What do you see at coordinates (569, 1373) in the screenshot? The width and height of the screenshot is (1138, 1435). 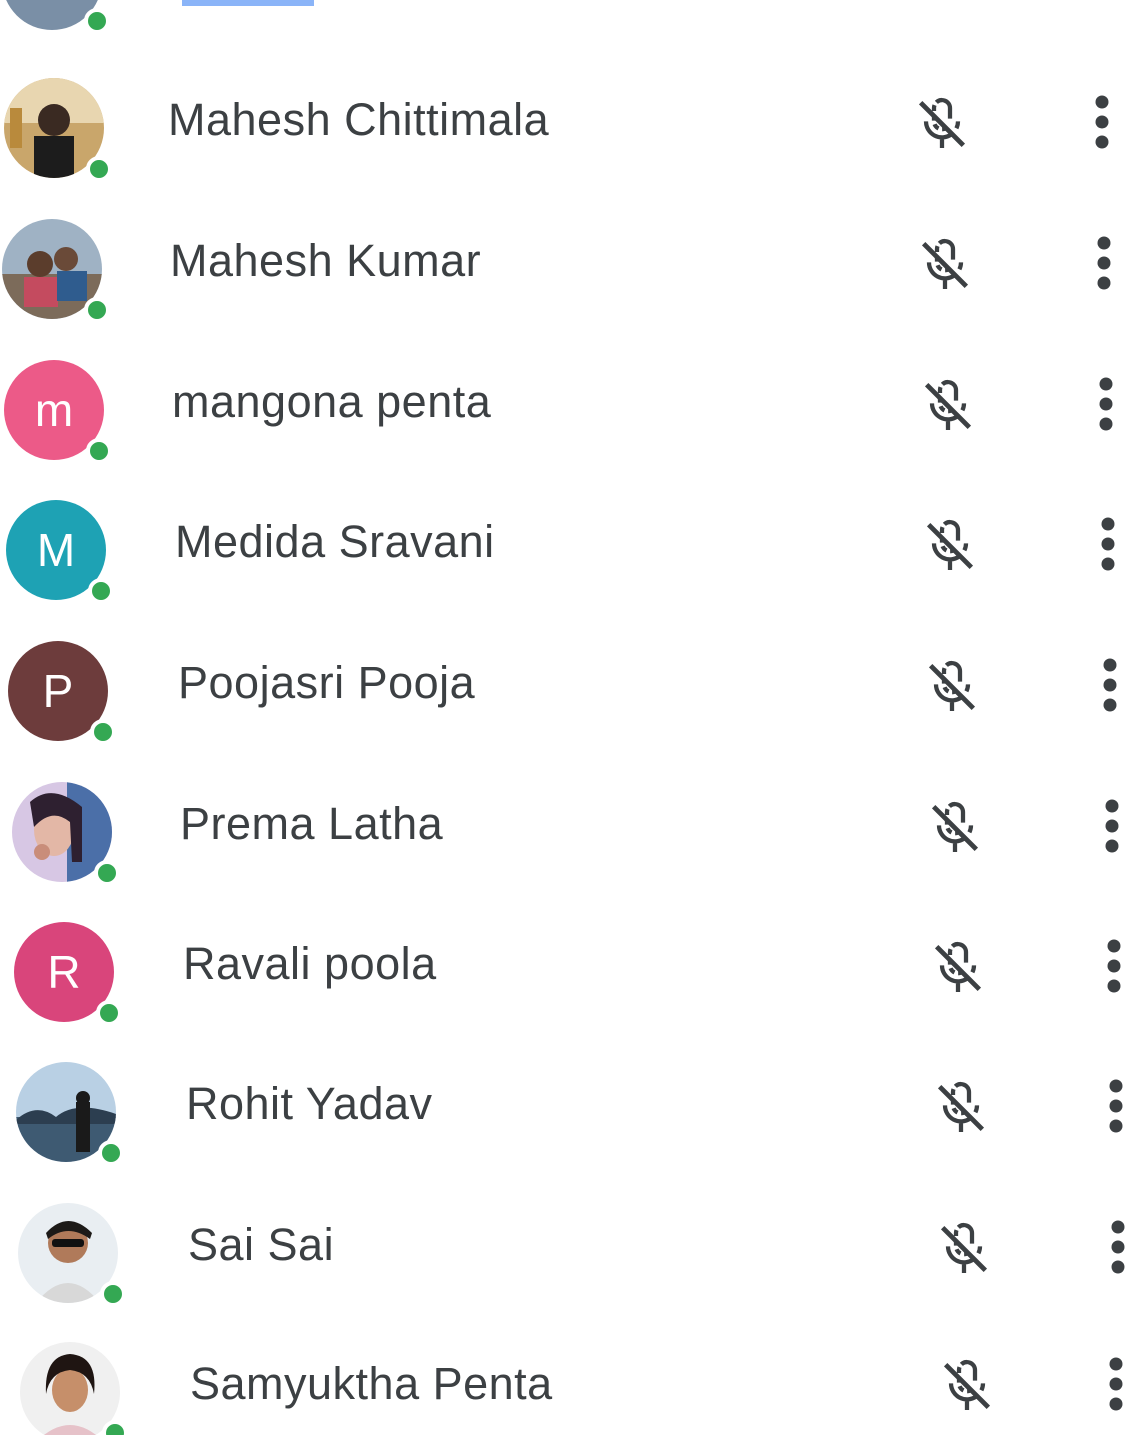 I see `participant-row: Samyuktha Penta` at bounding box center [569, 1373].